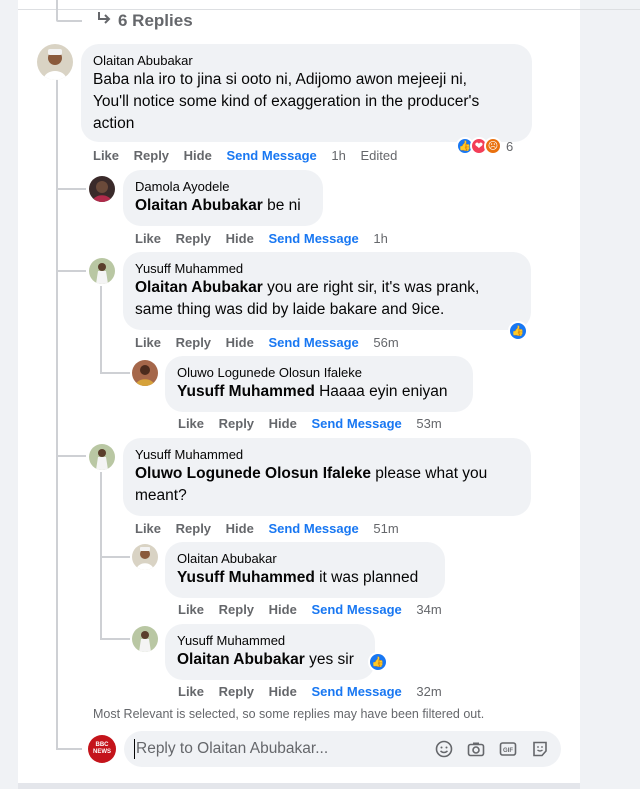  Describe the element at coordinates (510, 146) in the screenshot. I see `reaction-count: 6` at that location.